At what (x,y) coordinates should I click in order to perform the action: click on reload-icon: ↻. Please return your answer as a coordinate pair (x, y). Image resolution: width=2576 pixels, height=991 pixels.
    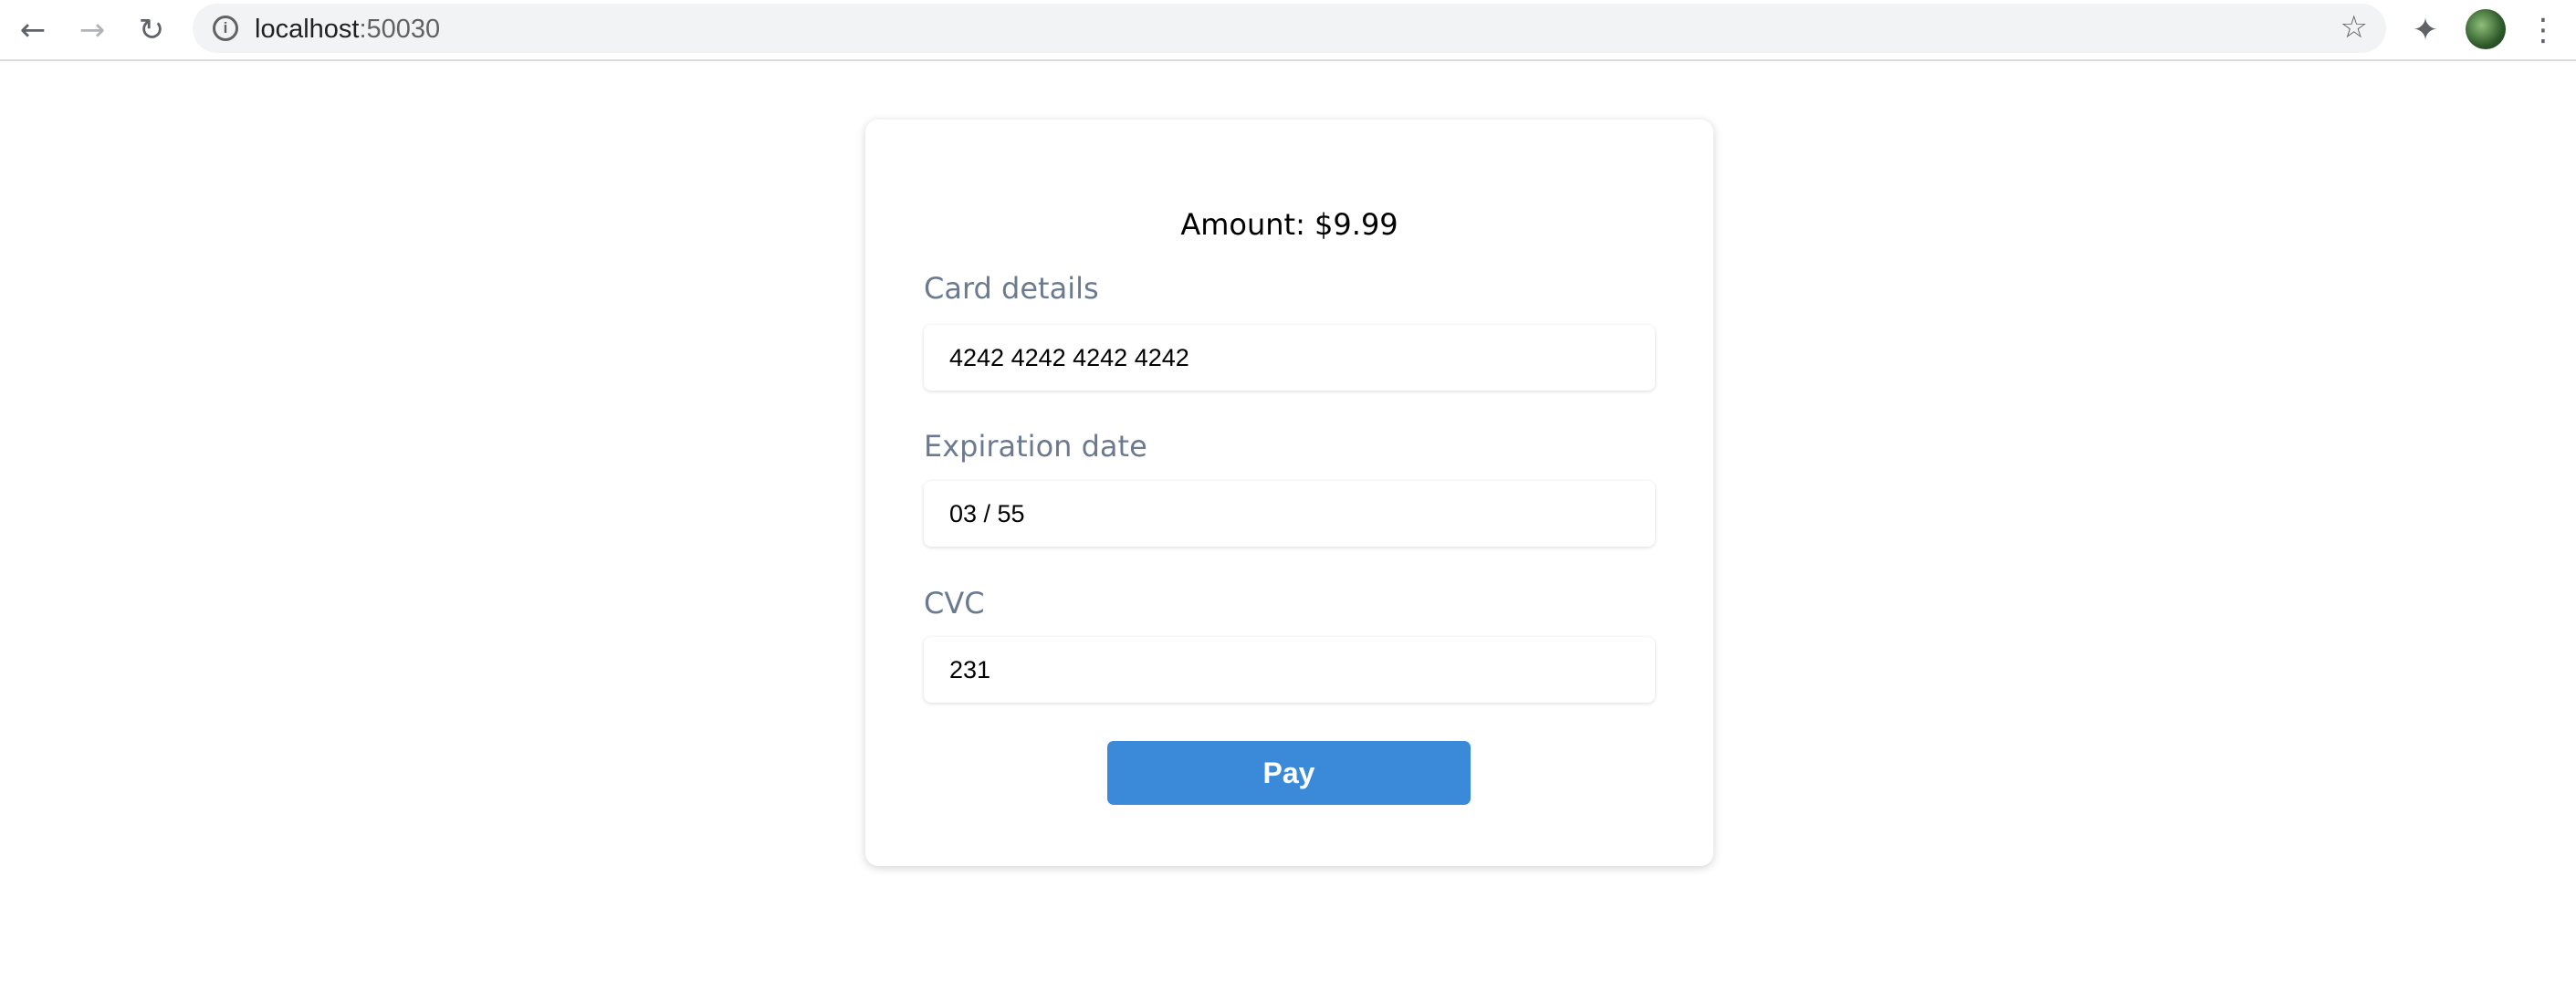
    Looking at the image, I should click on (151, 30).